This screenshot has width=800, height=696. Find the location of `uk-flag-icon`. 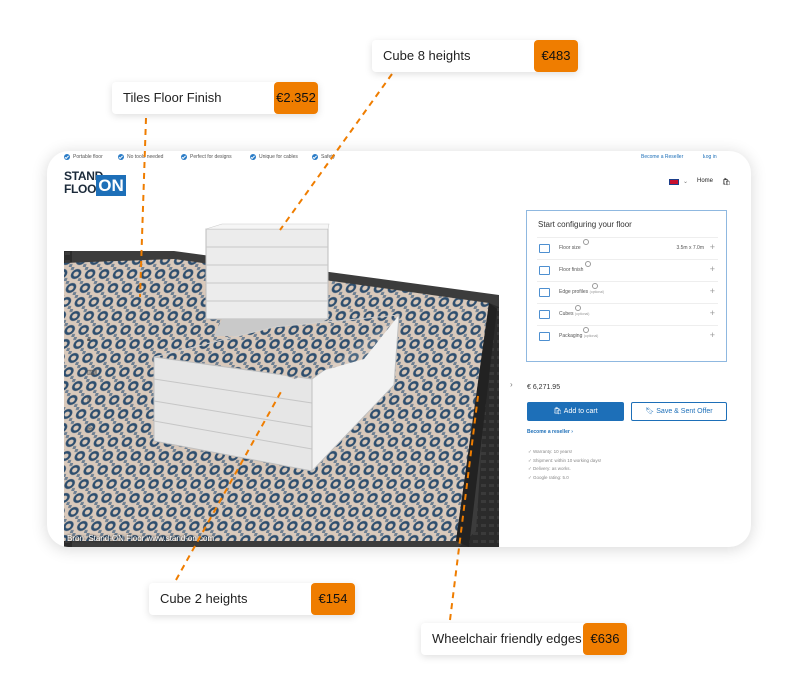

uk-flag-icon is located at coordinates (674, 182).